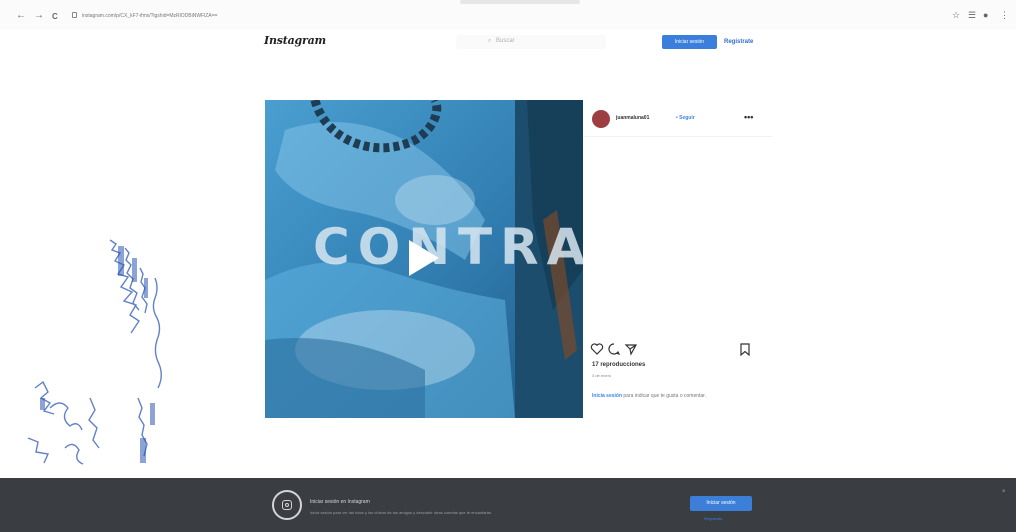  I want to click on follow-button: • Seguir, so click(685, 118).